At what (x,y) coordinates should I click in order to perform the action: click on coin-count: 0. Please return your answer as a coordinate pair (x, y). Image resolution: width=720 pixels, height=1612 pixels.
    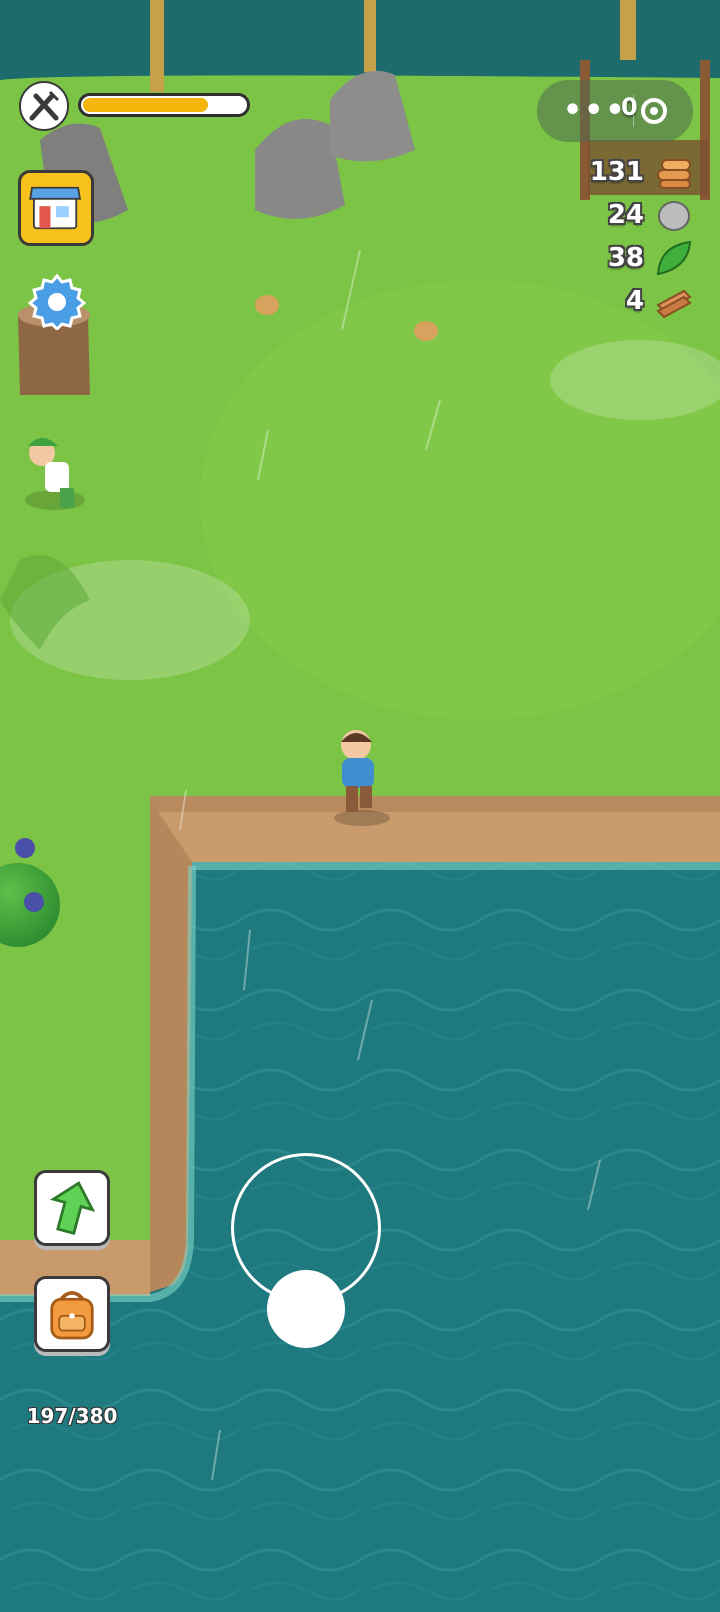
    Looking at the image, I should click on (629, 107).